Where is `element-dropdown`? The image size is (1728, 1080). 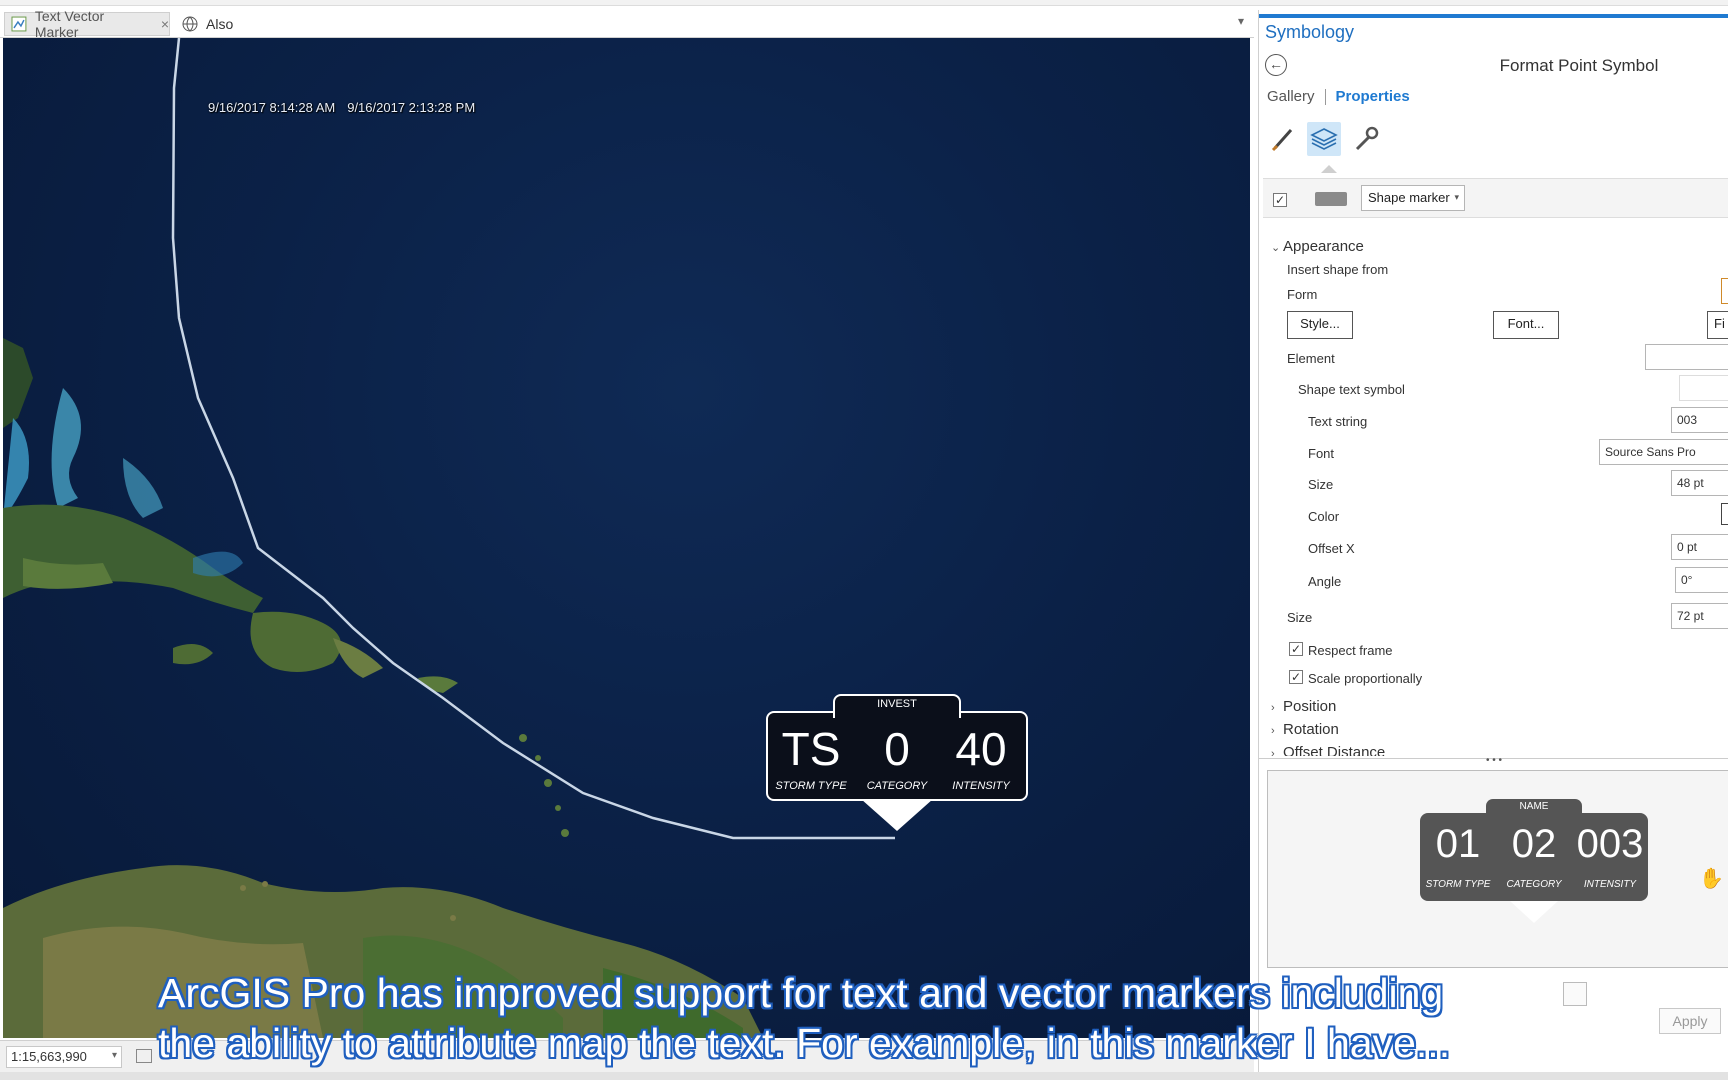 element-dropdown is located at coordinates (1686, 357).